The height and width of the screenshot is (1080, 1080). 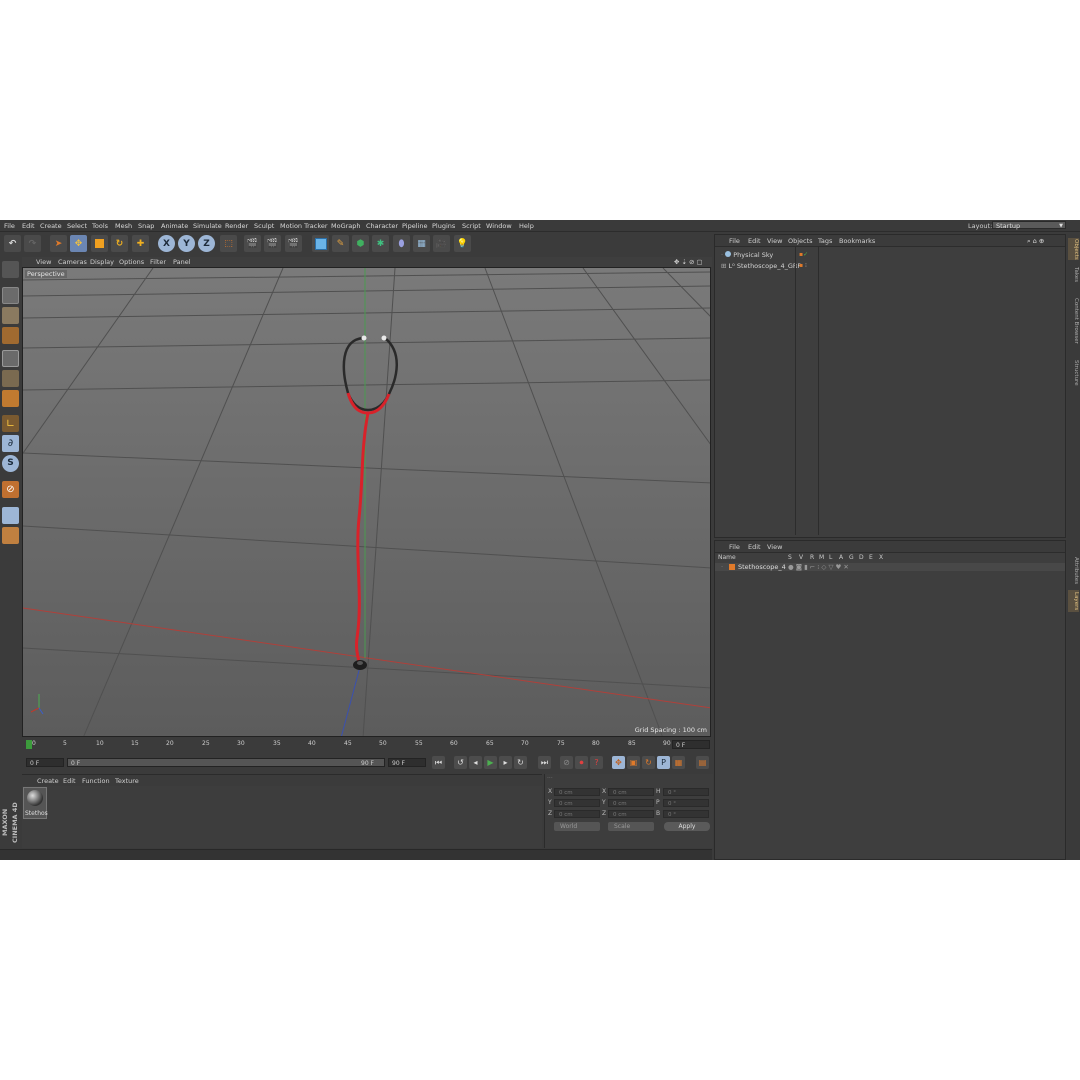 I want to click on axis-mode-button: ∟, so click(x=10, y=423).